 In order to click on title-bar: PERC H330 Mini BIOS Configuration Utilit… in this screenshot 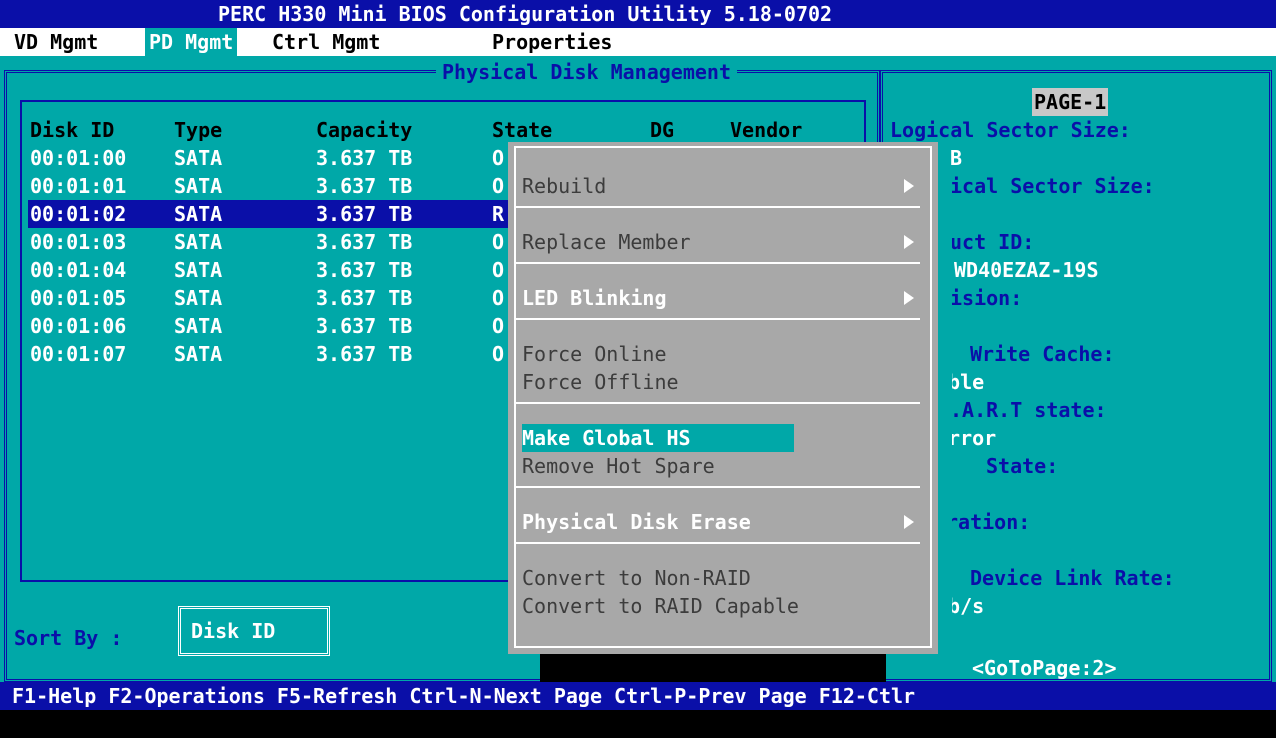, I will do `click(638, 14)`.